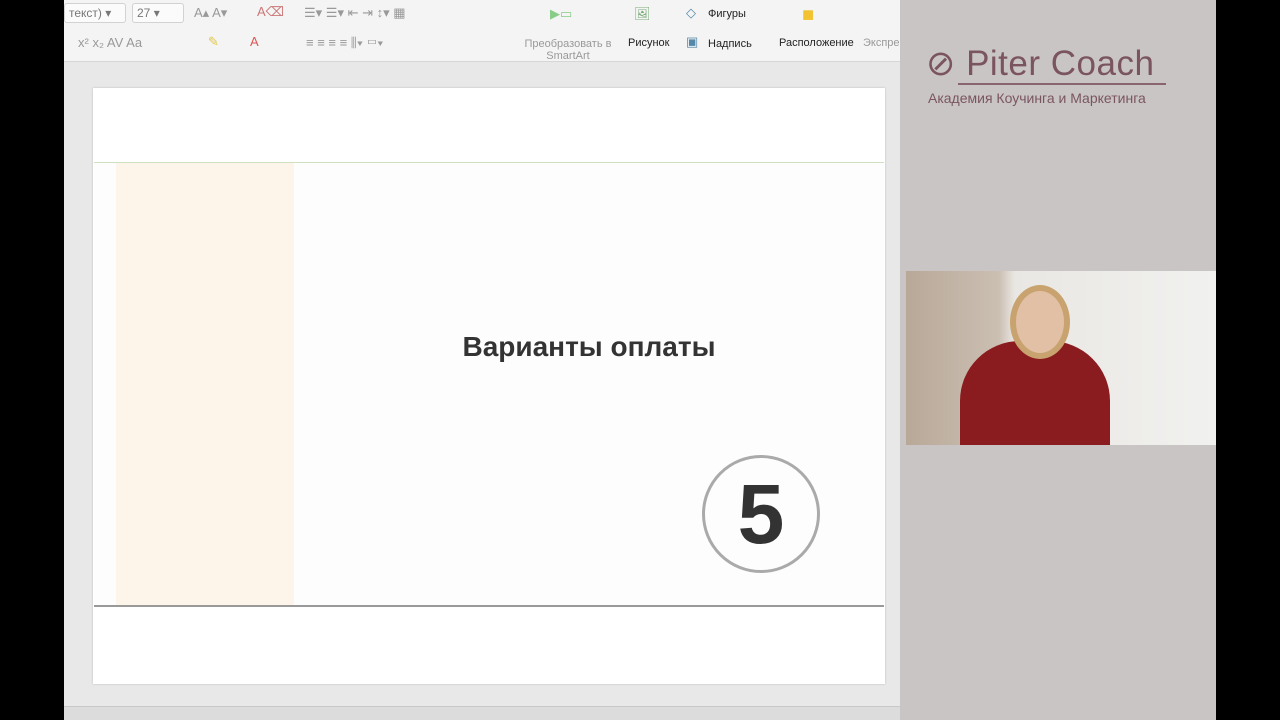 The width and height of the screenshot is (1280, 720). Describe the element at coordinates (355, 13) in the screenshot. I see `bullets-icon: ☰▾ ☰▾ ⇤ ⇥ ↕▾ ▦` at that location.